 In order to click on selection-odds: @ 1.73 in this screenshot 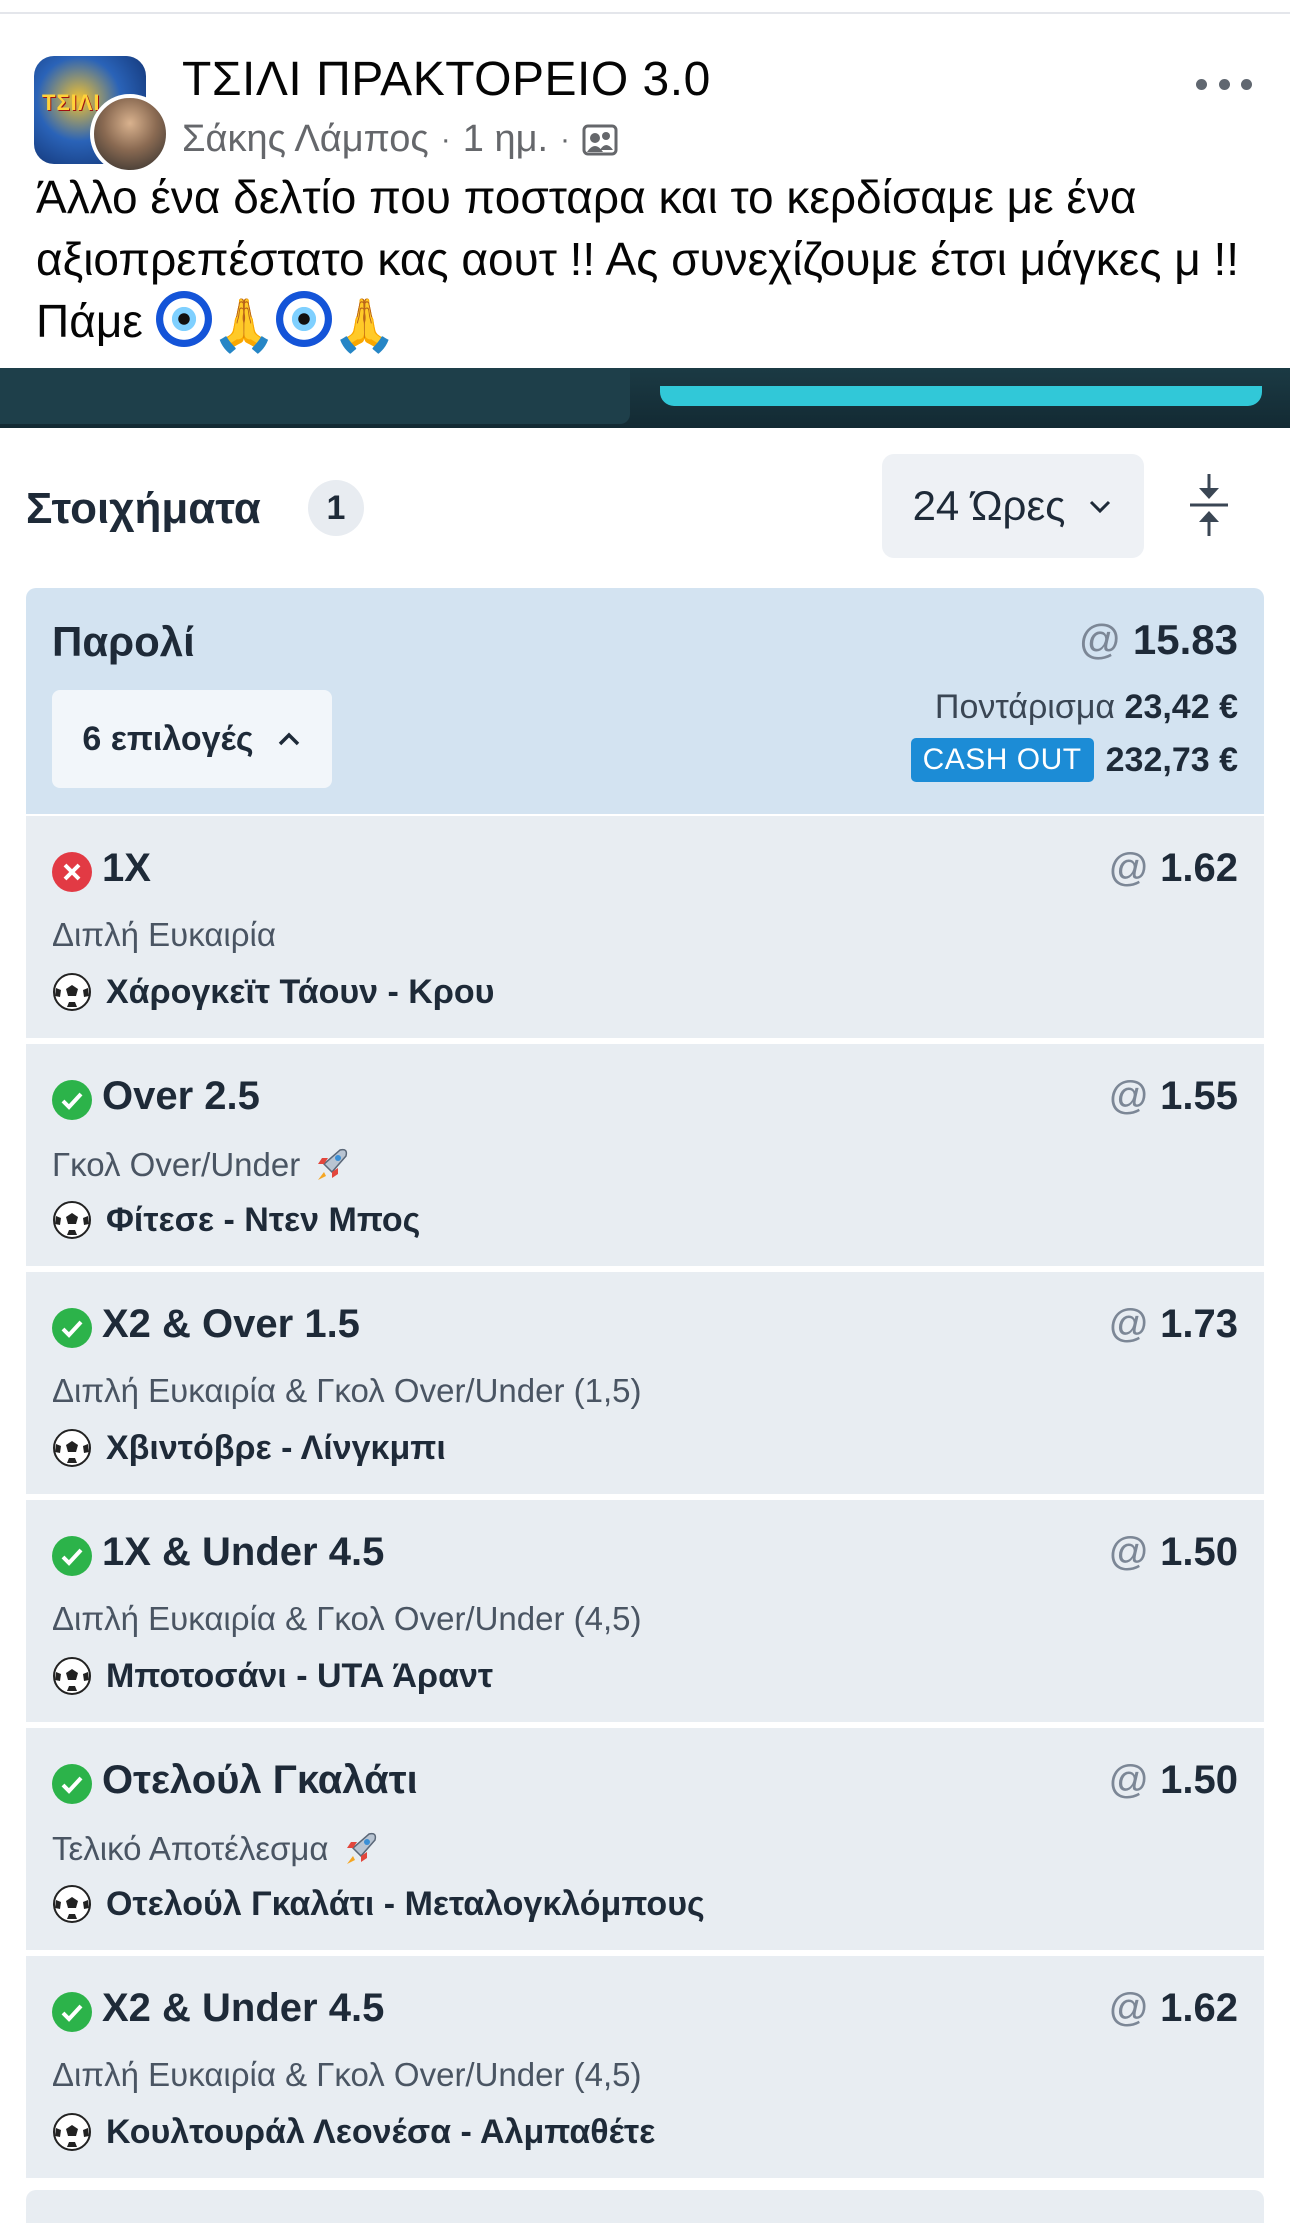, I will do `click(1173, 1324)`.